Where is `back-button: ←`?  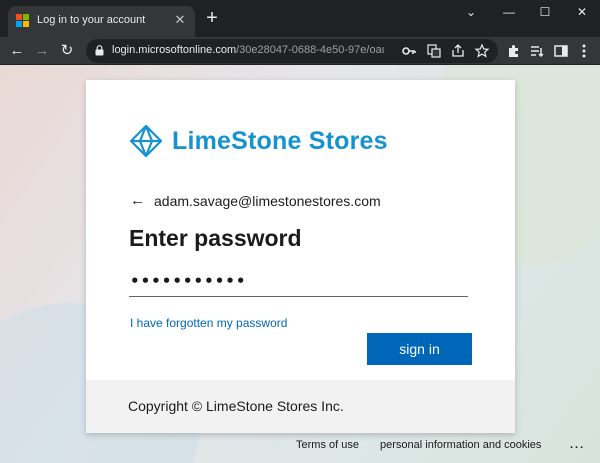 back-button: ← is located at coordinates (17, 51).